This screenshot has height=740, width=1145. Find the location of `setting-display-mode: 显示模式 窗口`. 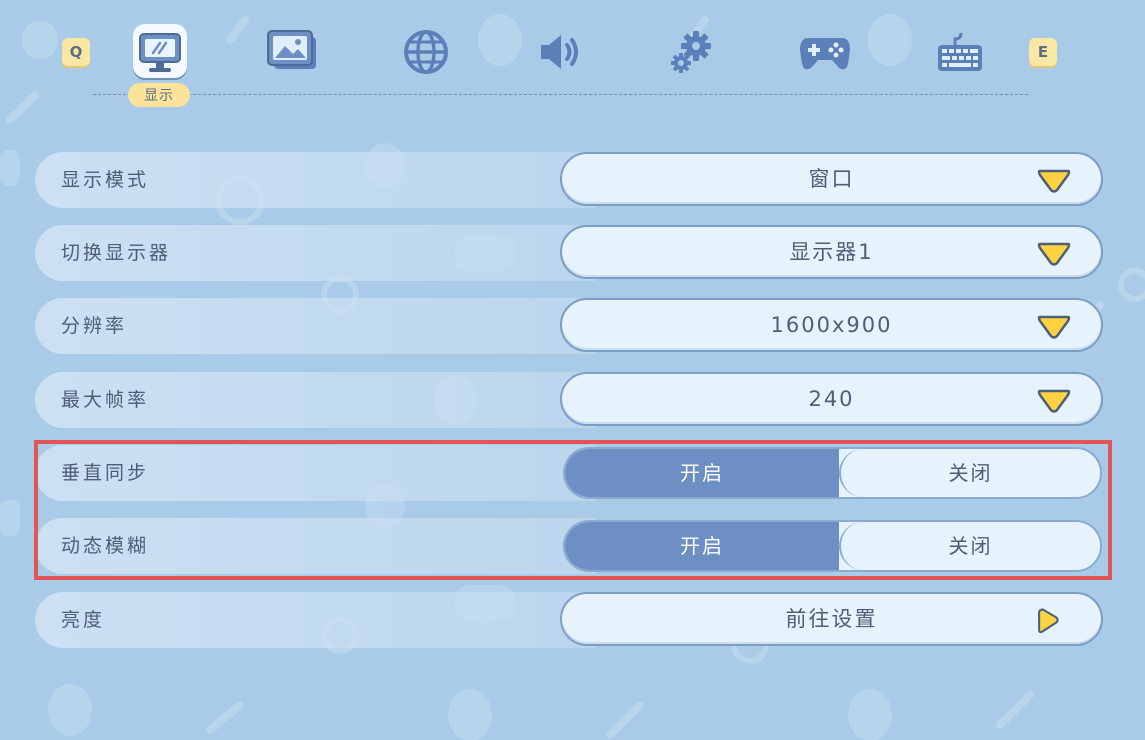

setting-display-mode: 显示模式 窗口 is located at coordinates (570, 180).